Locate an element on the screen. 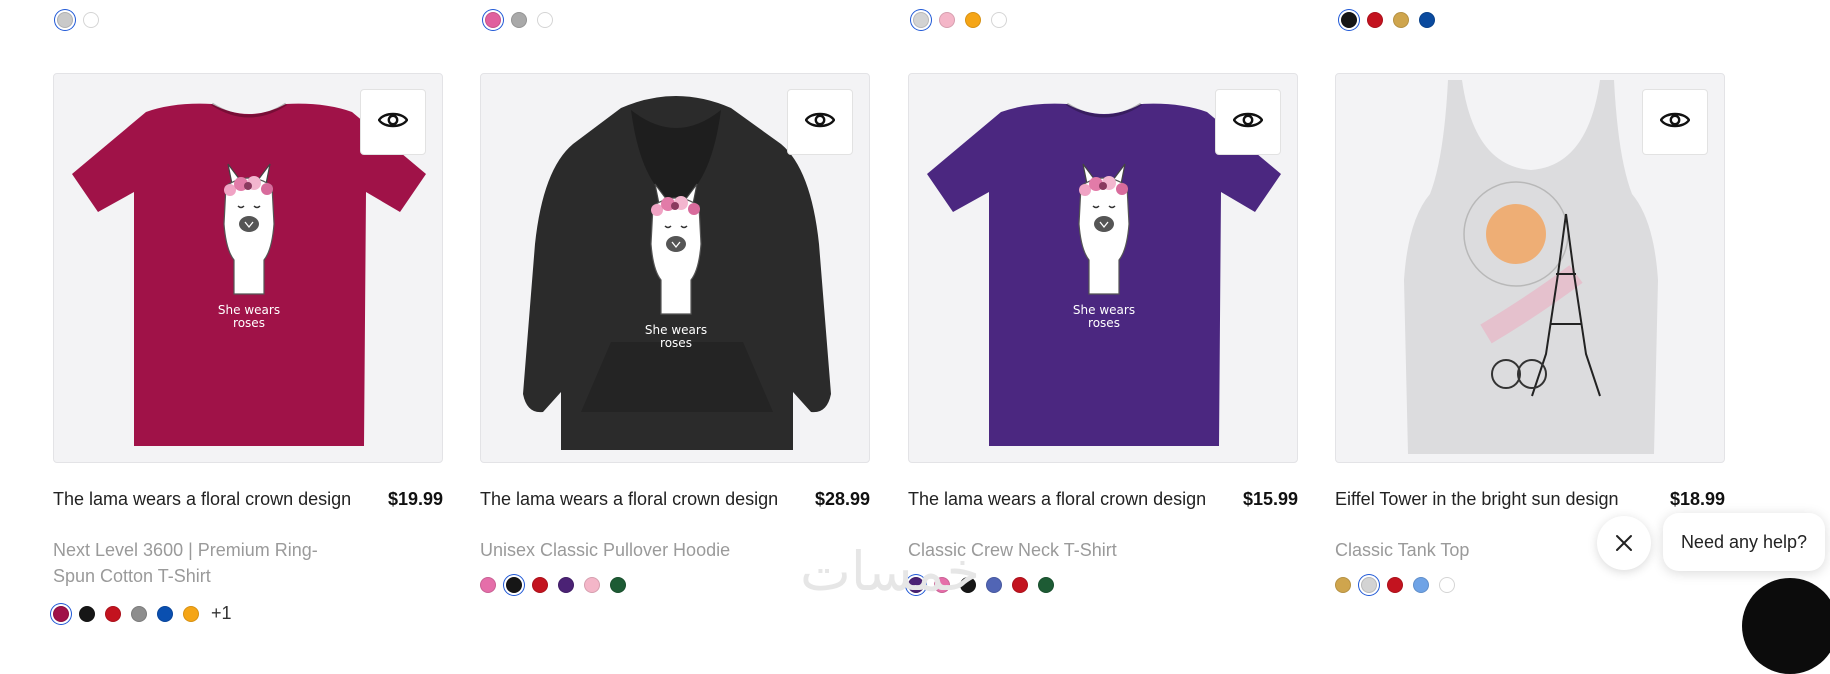 The image size is (1830, 674). color-swatches: +1 is located at coordinates (248, 613).